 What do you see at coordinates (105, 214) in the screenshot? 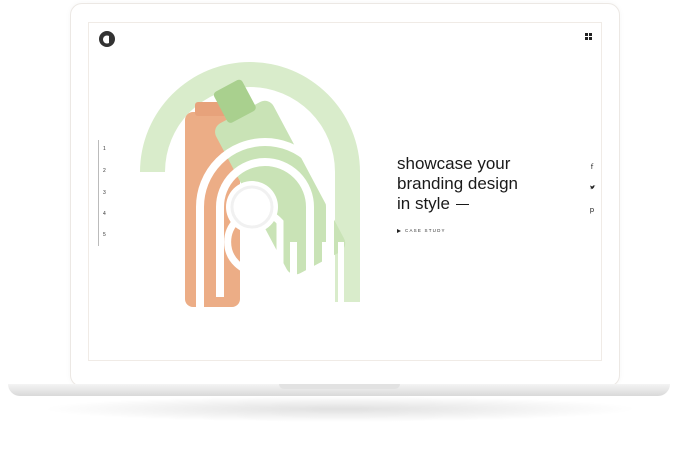
I see `slide-nav-item-4: 4` at bounding box center [105, 214].